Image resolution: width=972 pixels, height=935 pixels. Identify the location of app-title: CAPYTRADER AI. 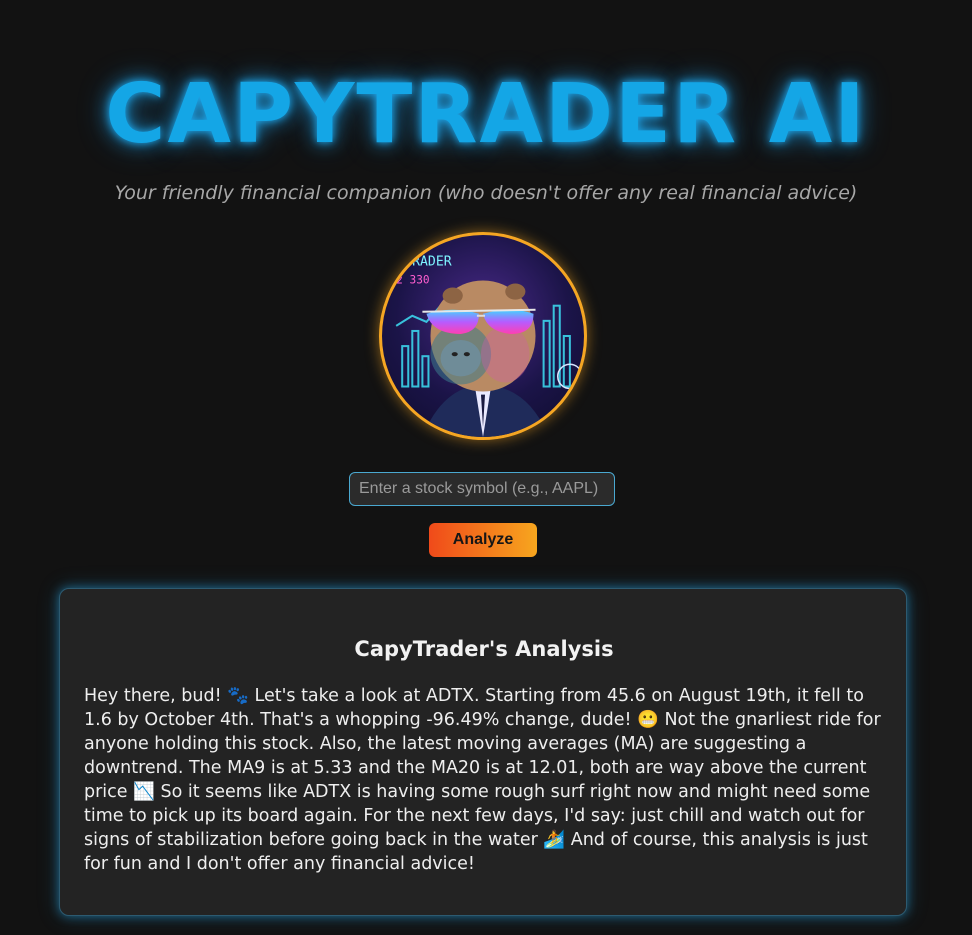
(486, 114).